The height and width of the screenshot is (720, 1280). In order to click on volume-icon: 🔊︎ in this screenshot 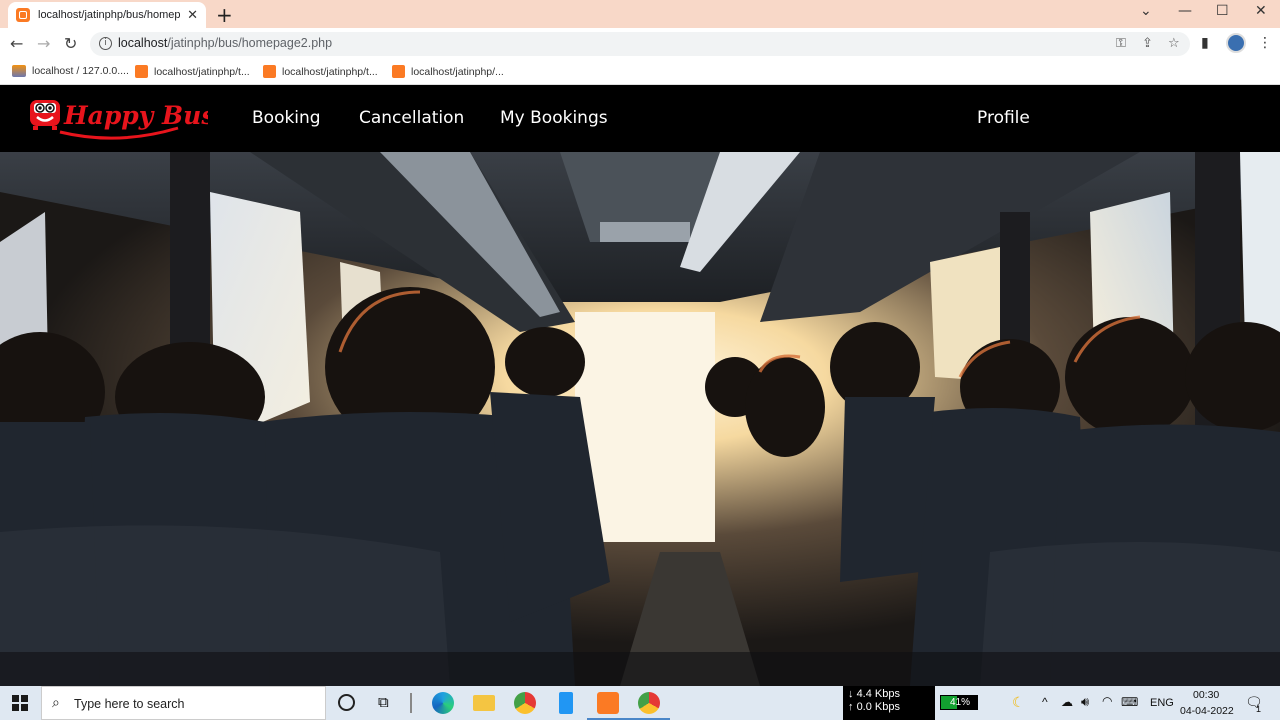, I will do `click(1085, 702)`.